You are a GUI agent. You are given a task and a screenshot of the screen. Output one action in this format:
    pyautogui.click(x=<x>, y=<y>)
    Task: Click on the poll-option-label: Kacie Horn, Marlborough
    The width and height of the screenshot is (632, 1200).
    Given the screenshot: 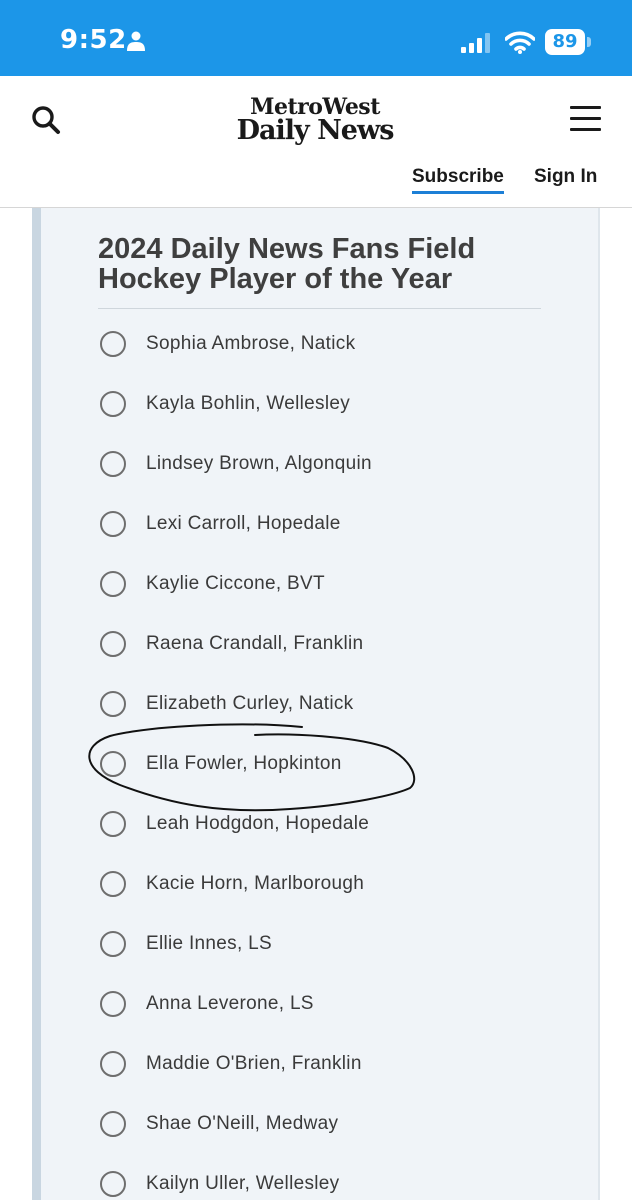 What is the action you would take?
    pyautogui.click(x=255, y=883)
    